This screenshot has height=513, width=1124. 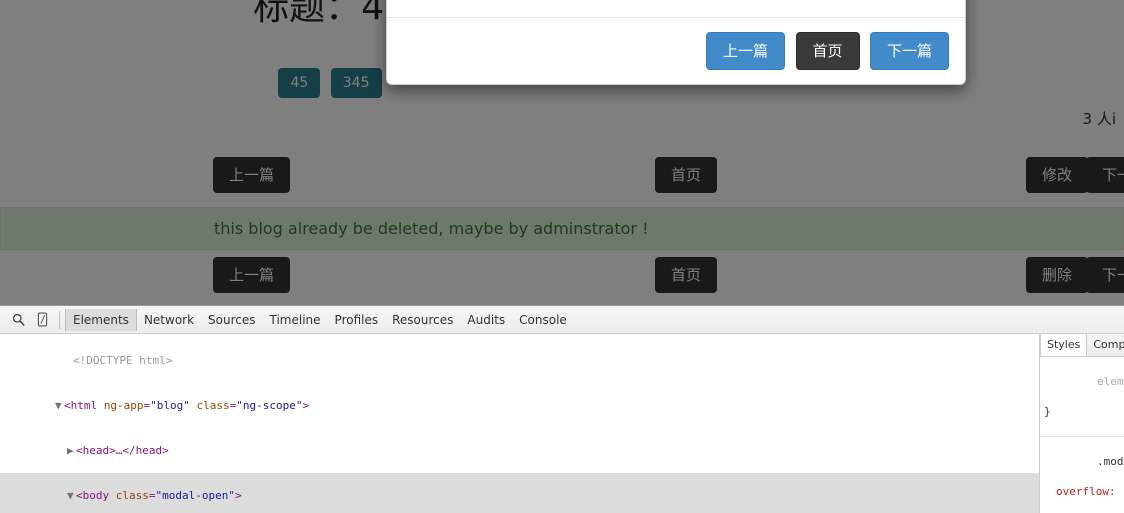 What do you see at coordinates (96, 495) in the screenshot?
I see `body-tag-name: body` at bounding box center [96, 495].